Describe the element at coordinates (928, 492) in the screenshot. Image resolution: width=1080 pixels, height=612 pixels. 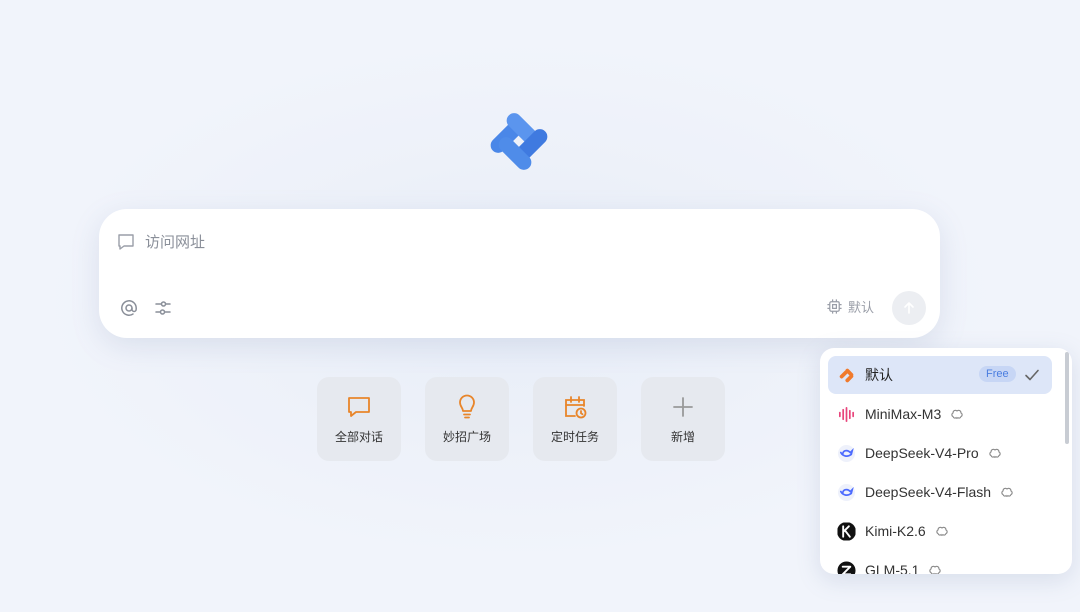
I see `model-name: DeepSeek-V4-Flash` at that location.